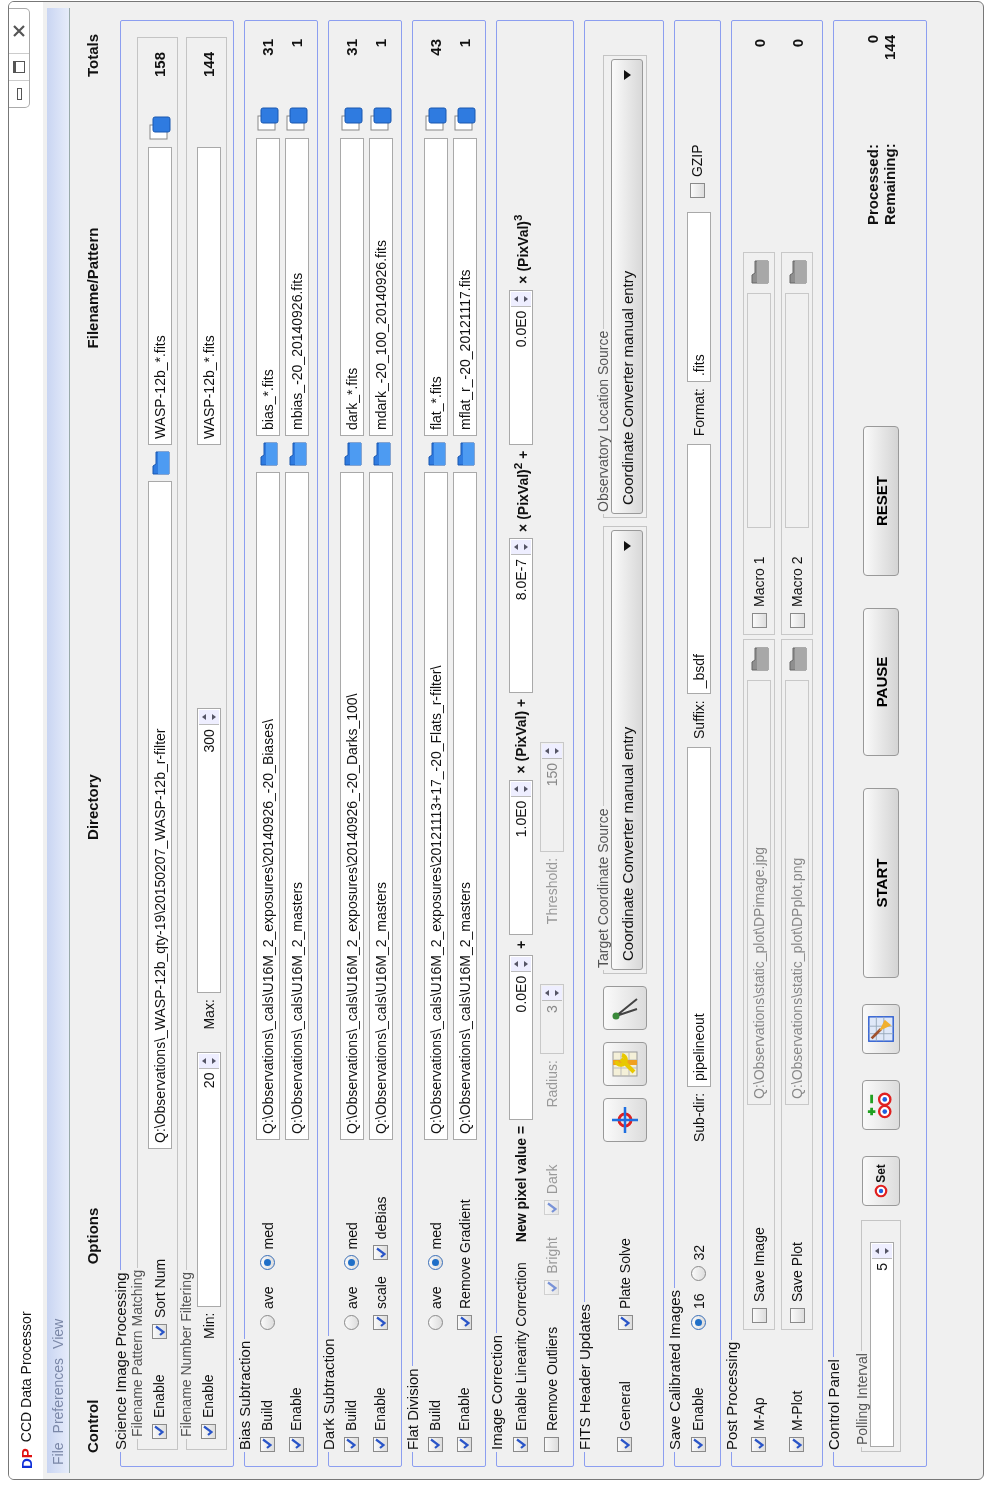  I want to click on text-field: mdark_-20_100_20140926.fits, so click(380, 287).